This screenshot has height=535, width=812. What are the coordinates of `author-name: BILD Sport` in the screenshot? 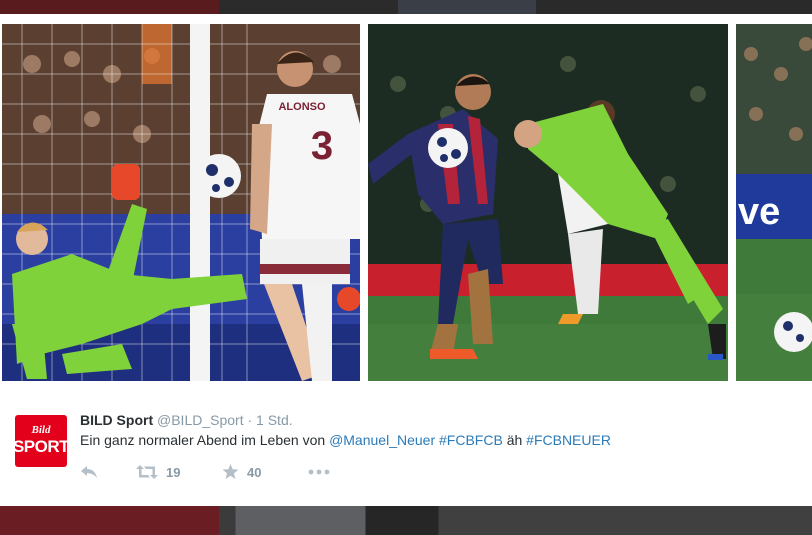 It's located at (116, 420).